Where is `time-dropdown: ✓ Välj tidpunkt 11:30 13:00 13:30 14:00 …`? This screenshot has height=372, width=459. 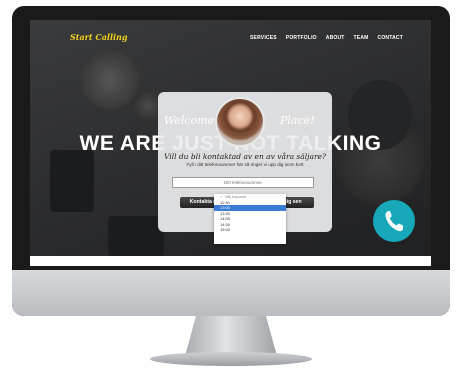 time-dropdown: ✓ Välj tidpunkt 11:30 13:00 13:30 14:00 … is located at coordinates (250, 219).